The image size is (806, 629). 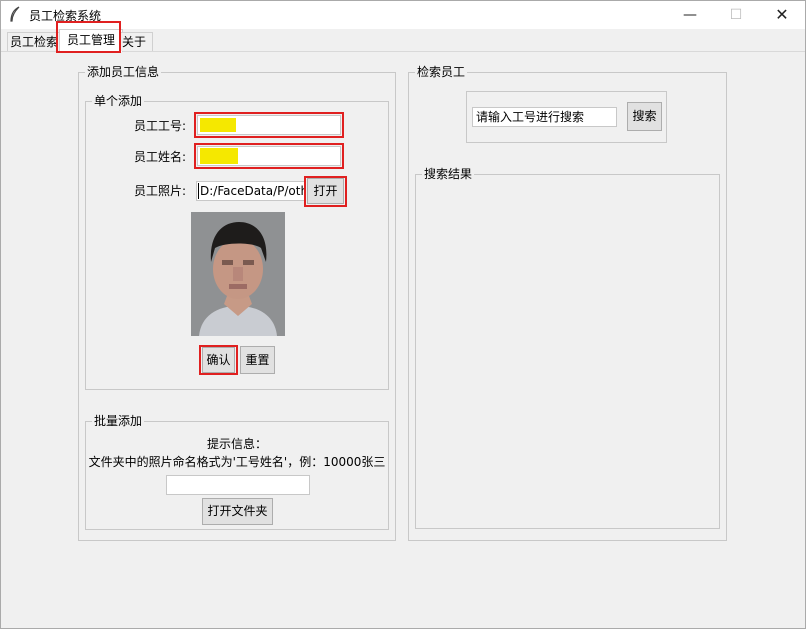 What do you see at coordinates (644, 116) in the screenshot?
I see `search-button: 搜索` at bounding box center [644, 116].